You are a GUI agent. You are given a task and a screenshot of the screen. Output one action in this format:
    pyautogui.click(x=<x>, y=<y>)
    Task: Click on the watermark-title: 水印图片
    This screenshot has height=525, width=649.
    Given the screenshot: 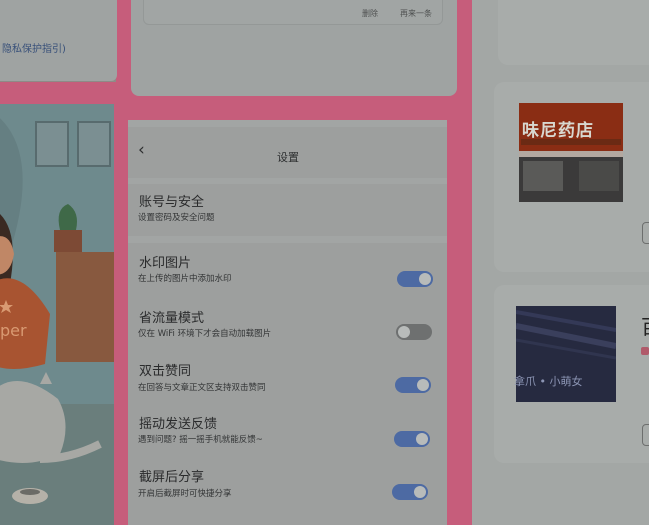 What is the action you would take?
    pyautogui.click(x=165, y=263)
    